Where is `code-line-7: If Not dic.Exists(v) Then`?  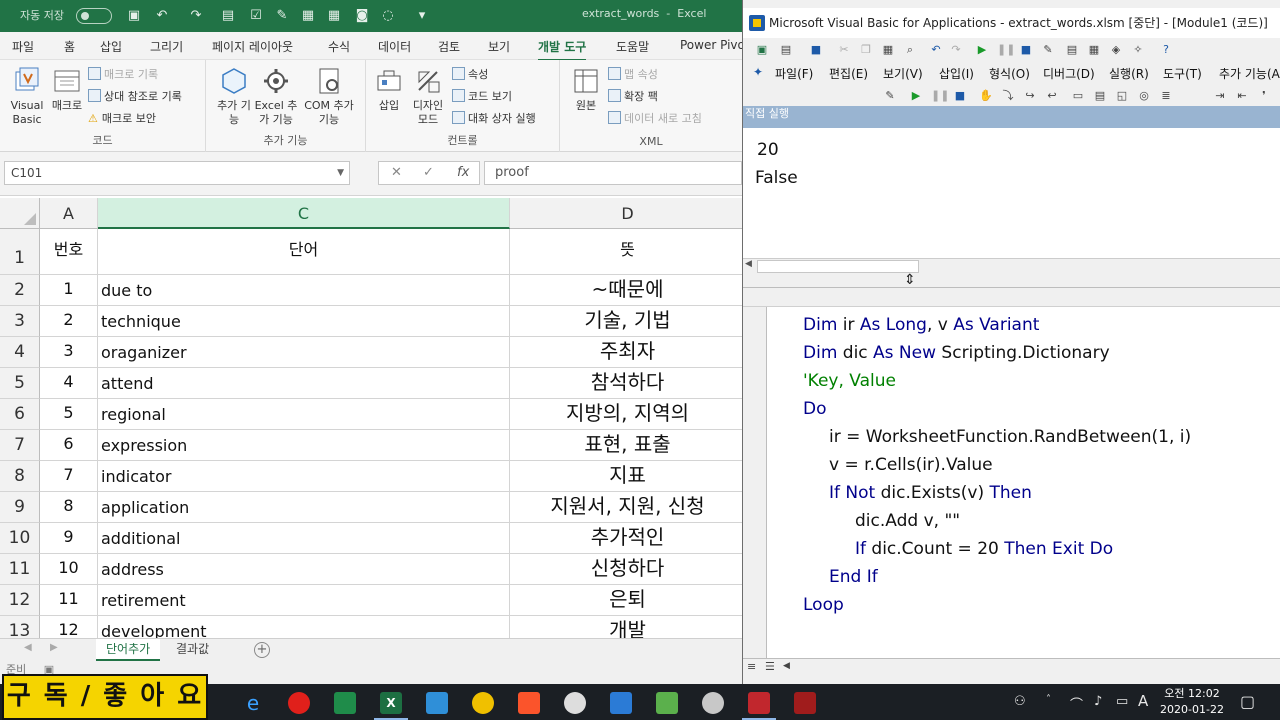
code-line-7: If Not dic.Exists(v) Then is located at coordinates (930, 493).